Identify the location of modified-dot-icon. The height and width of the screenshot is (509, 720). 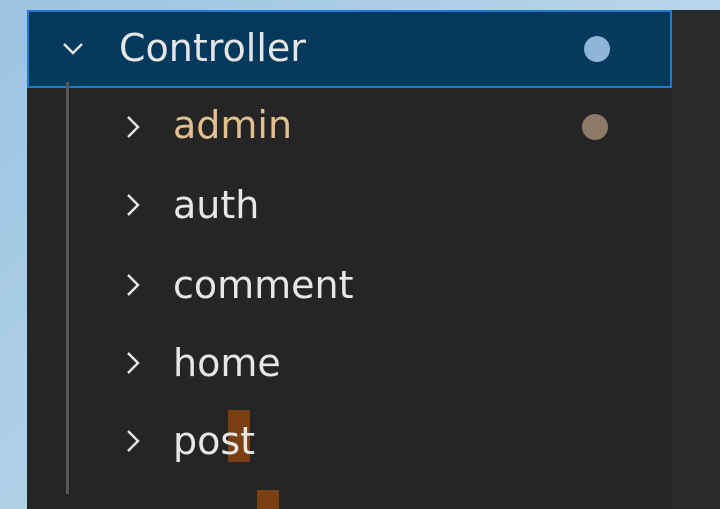
(595, 127).